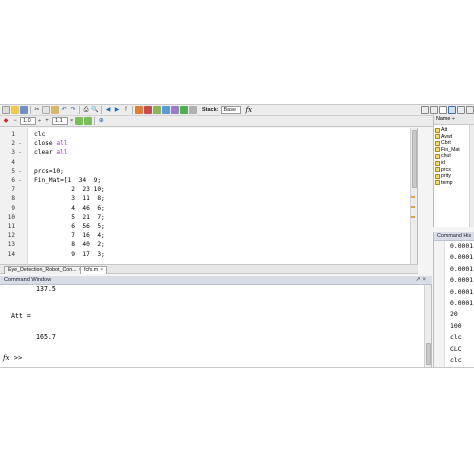  Describe the element at coordinates (454, 120) in the screenshot. I see `workspace-header: Name ÷` at that location.